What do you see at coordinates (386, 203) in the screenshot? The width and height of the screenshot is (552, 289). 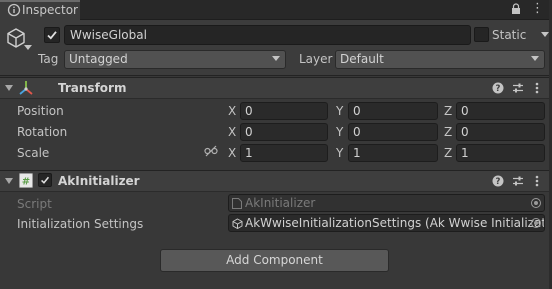 I see `script-field: AkInitializer` at bounding box center [386, 203].